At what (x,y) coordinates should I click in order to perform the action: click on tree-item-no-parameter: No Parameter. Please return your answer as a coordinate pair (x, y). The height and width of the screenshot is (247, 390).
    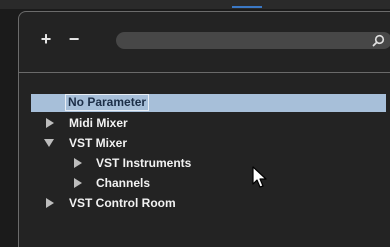
    Looking at the image, I should click on (208, 103).